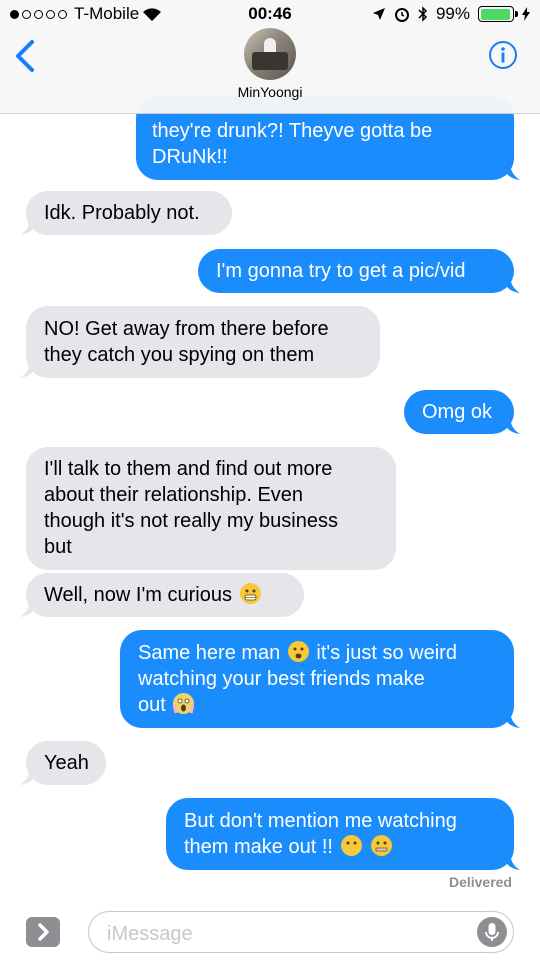  Describe the element at coordinates (191, 521) in the screenshot. I see `message-text: though it's not really my business` at that location.